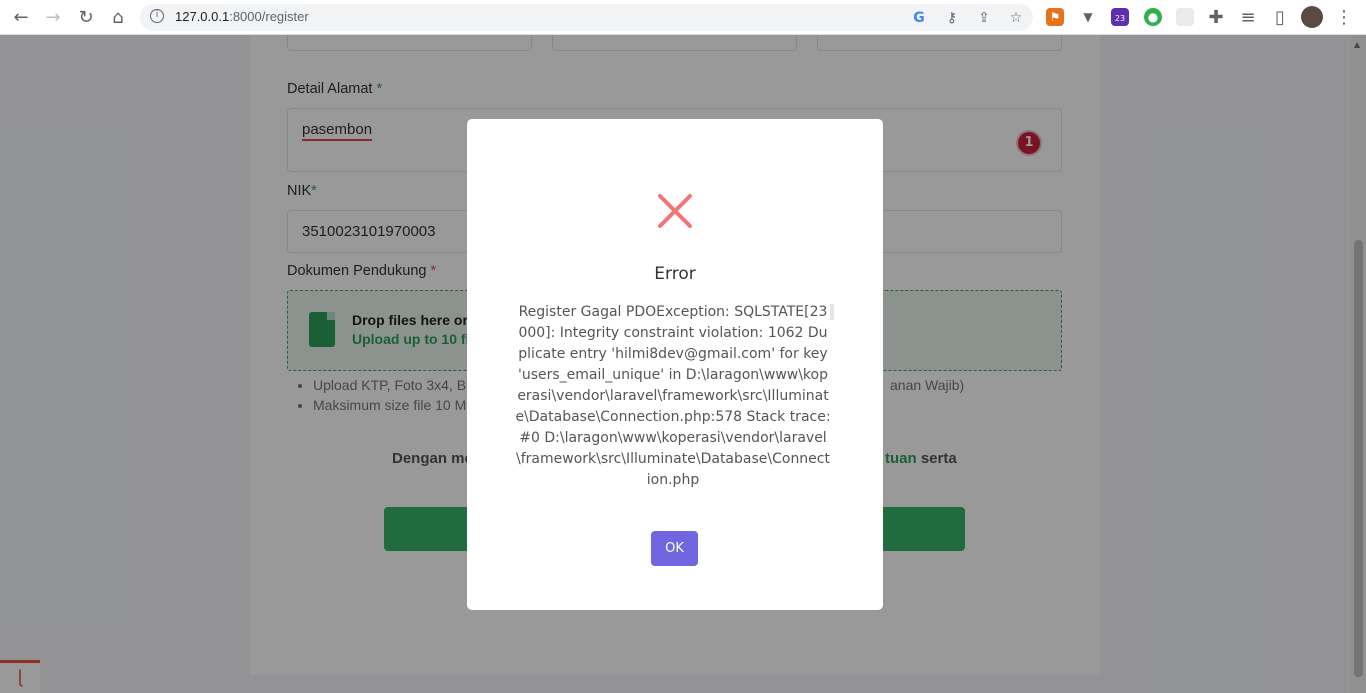 The width and height of the screenshot is (1366, 693). I want to click on bookmark-star-icon: ☆, so click(1016, 18).